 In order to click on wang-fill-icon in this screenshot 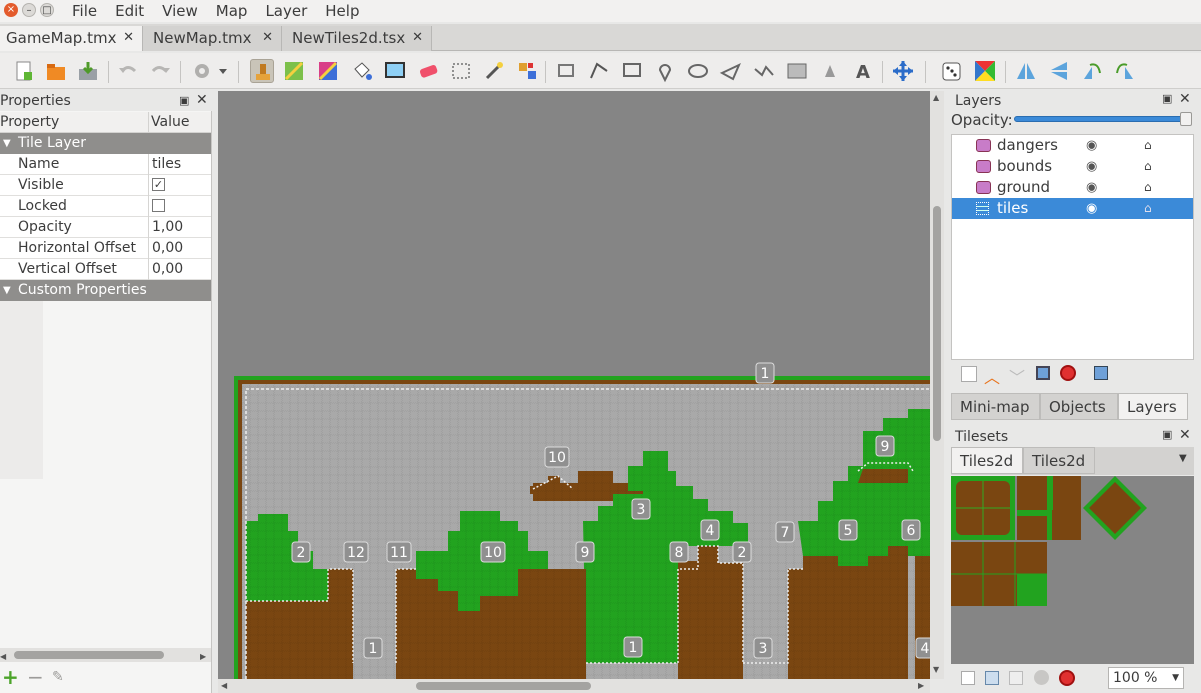, I will do `click(985, 71)`.